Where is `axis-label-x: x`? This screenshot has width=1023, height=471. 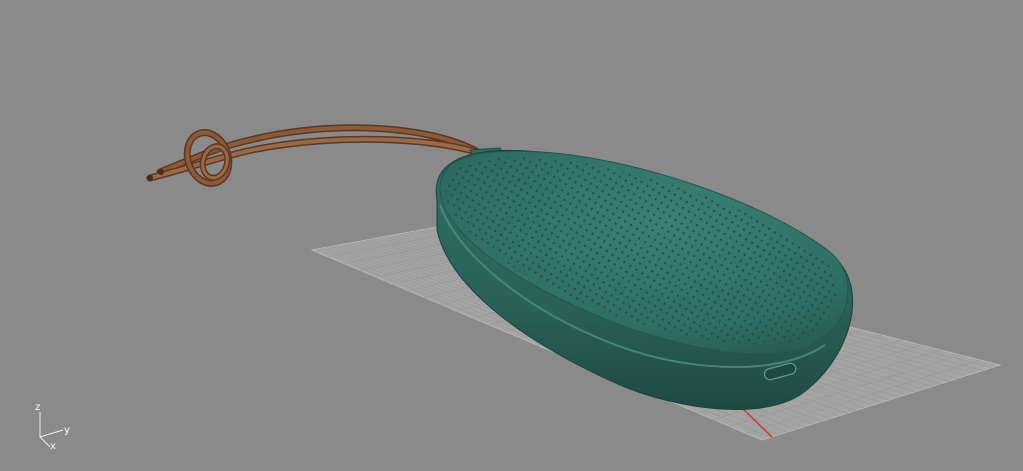
axis-label-x: x is located at coordinates (53, 446).